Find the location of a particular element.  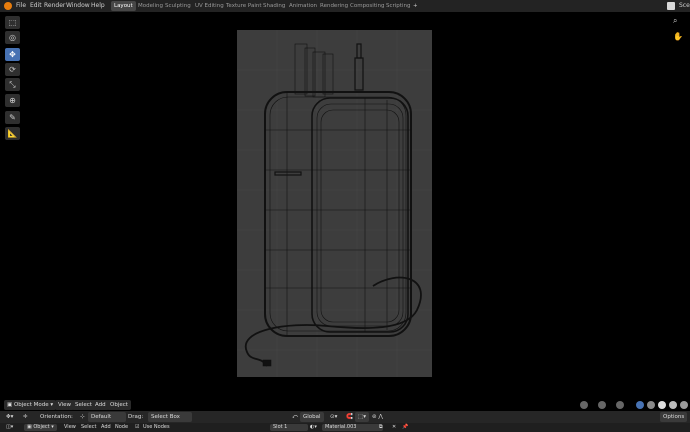

tab-compositing: Compositing is located at coordinates (367, 6).